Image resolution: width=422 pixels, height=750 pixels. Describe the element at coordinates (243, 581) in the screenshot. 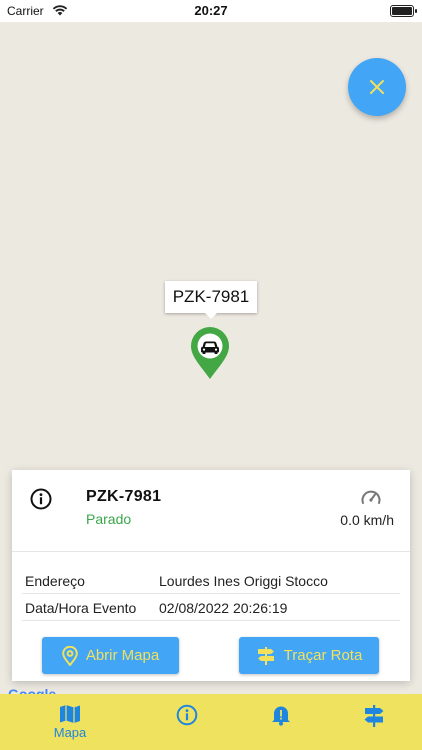

I see `address-value: Lourdes Ines Origgi Stocco` at that location.